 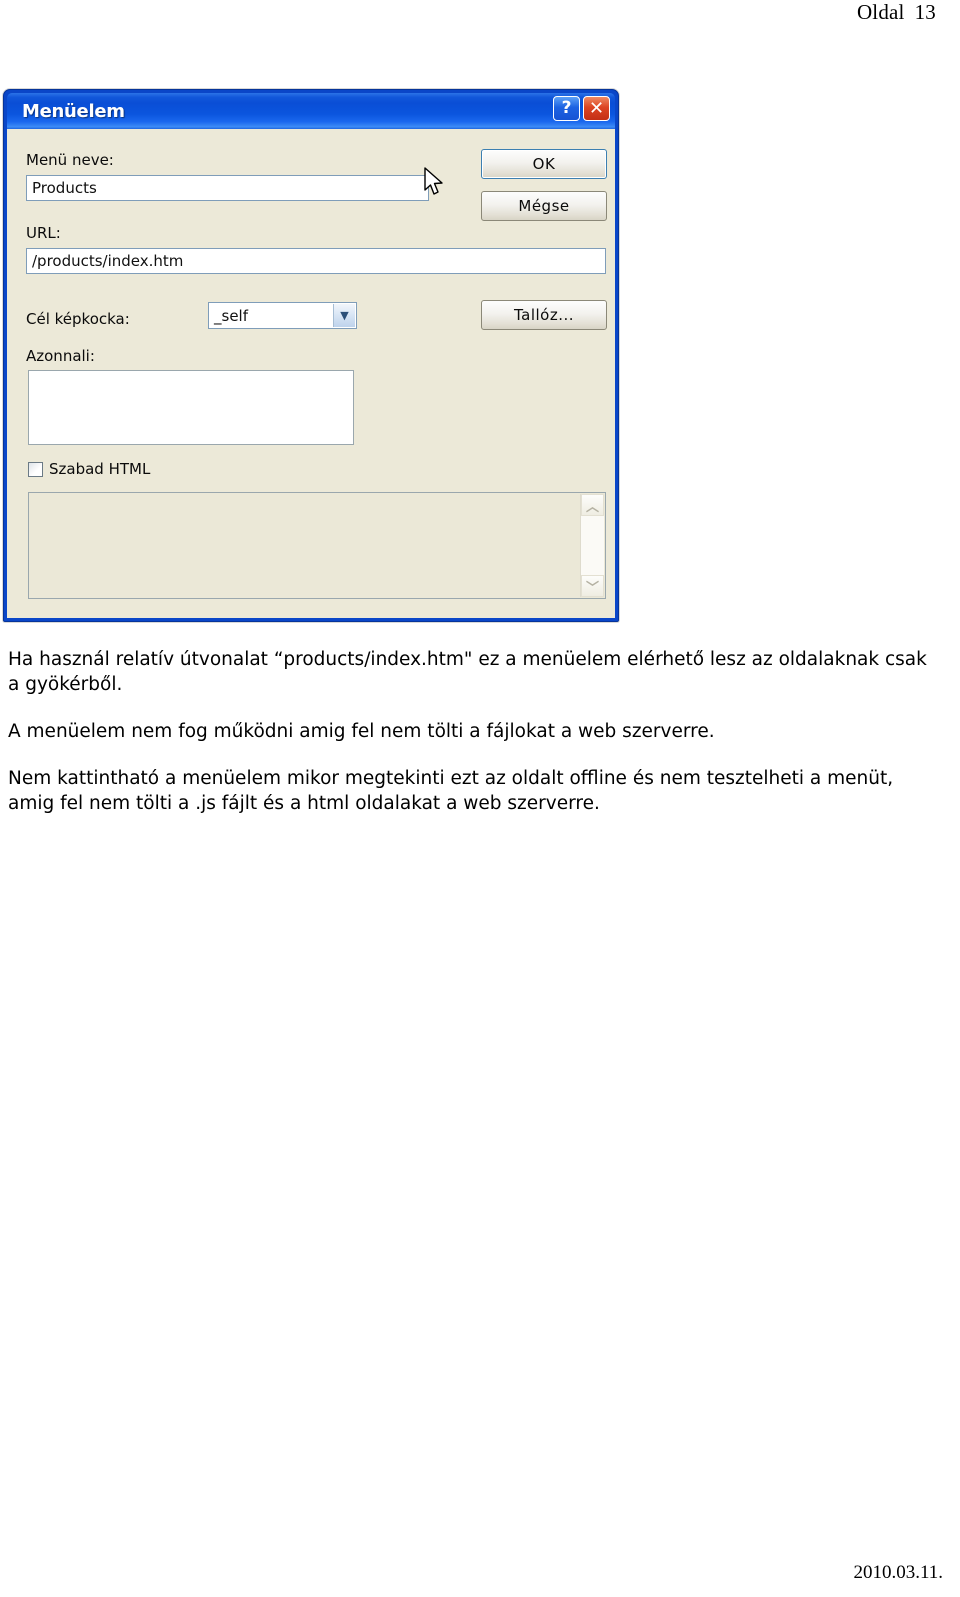 What do you see at coordinates (43, 233) in the screenshot?
I see `url-label: URL:` at bounding box center [43, 233].